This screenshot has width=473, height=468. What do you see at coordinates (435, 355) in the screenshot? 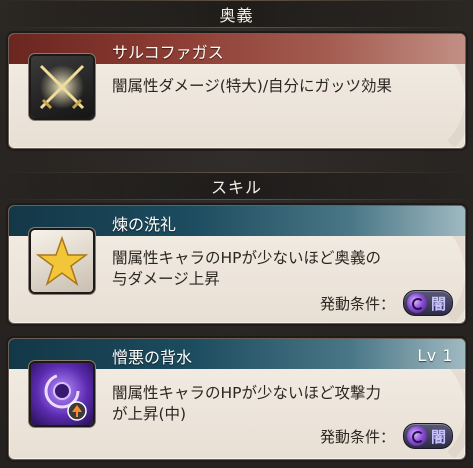
I see `skill-2-level: Lv 1` at bounding box center [435, 355].